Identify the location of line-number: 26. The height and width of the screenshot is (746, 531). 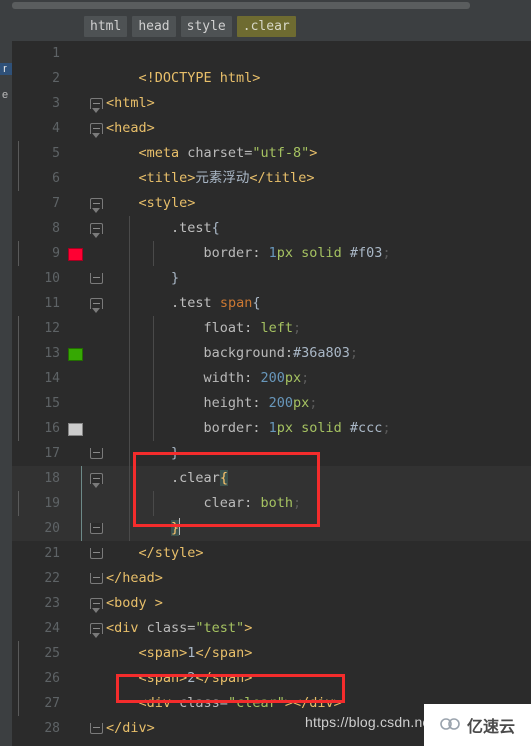
(52, 678).